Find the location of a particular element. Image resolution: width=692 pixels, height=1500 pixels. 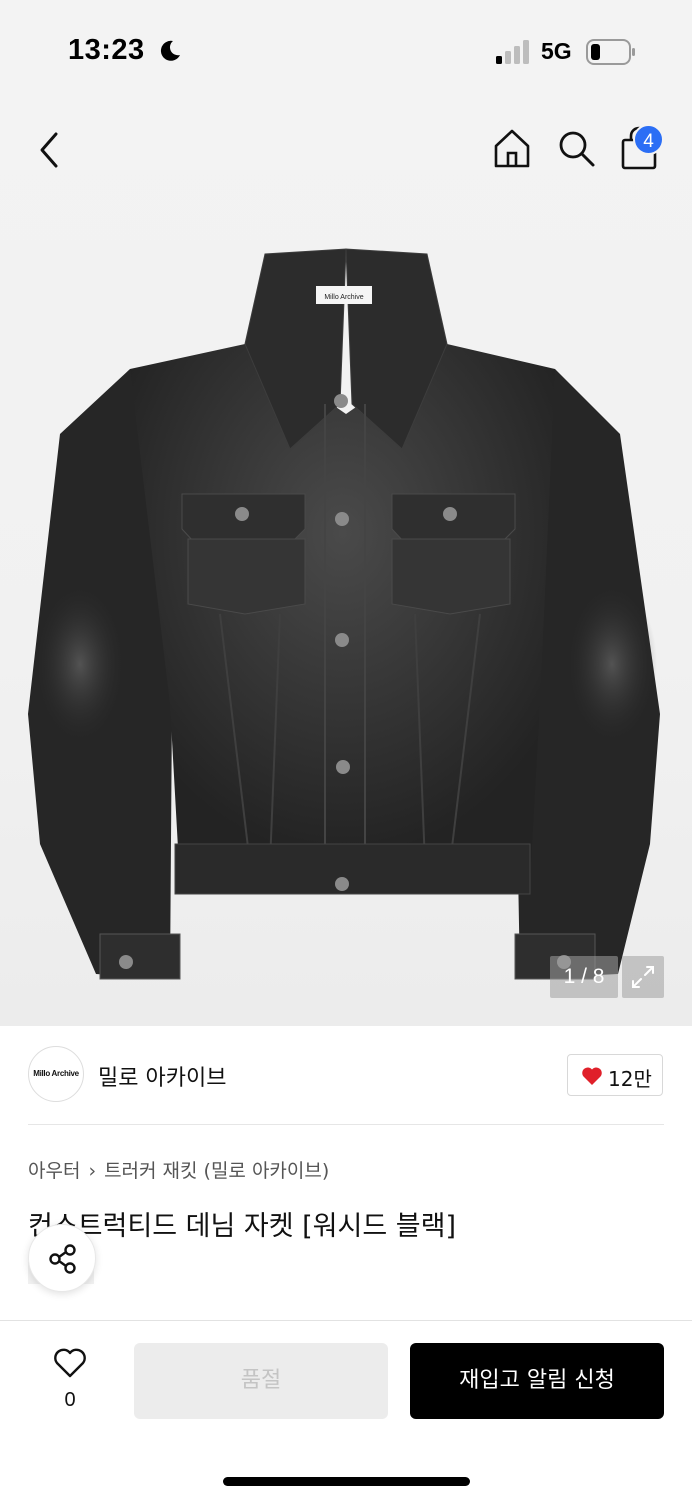

brand-row: Millo Archive 밀로 아카이브 12만 is located at coordinates (346, 1076).